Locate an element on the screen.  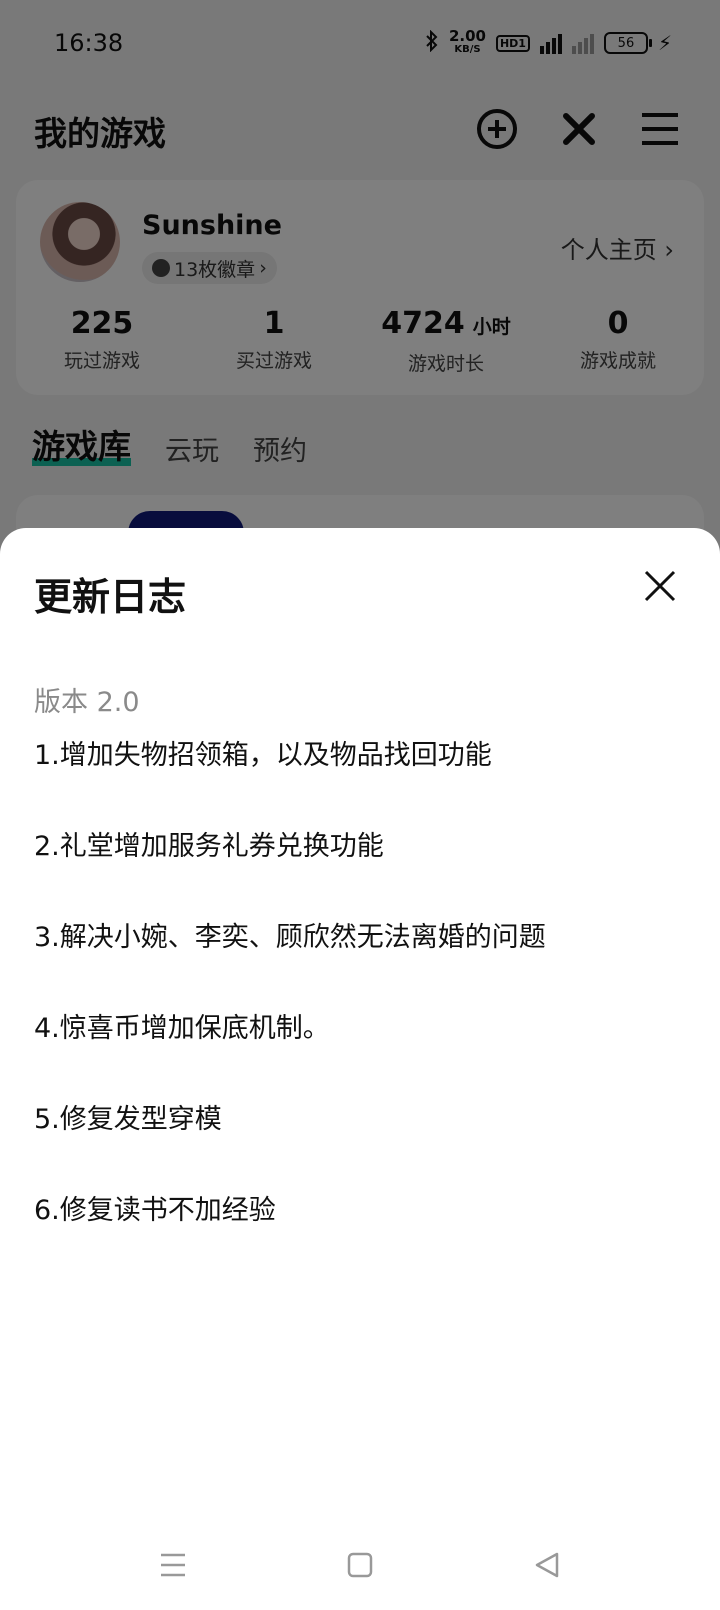
list-item: 6.修复读书不加经验 is located at coordinates (155, 1210).